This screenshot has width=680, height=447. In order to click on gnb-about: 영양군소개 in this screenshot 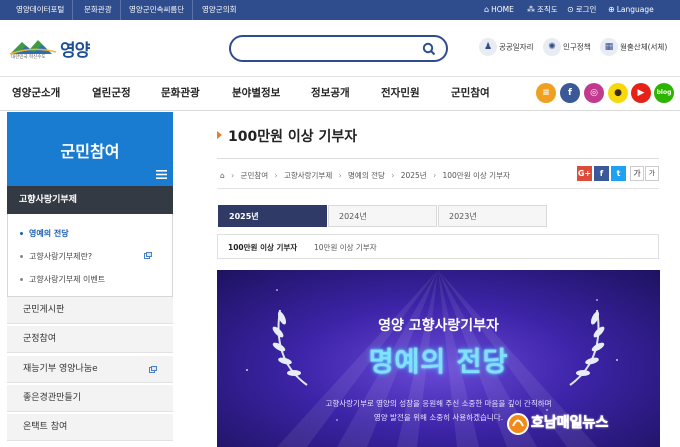, I will do `click(36, 92)`.